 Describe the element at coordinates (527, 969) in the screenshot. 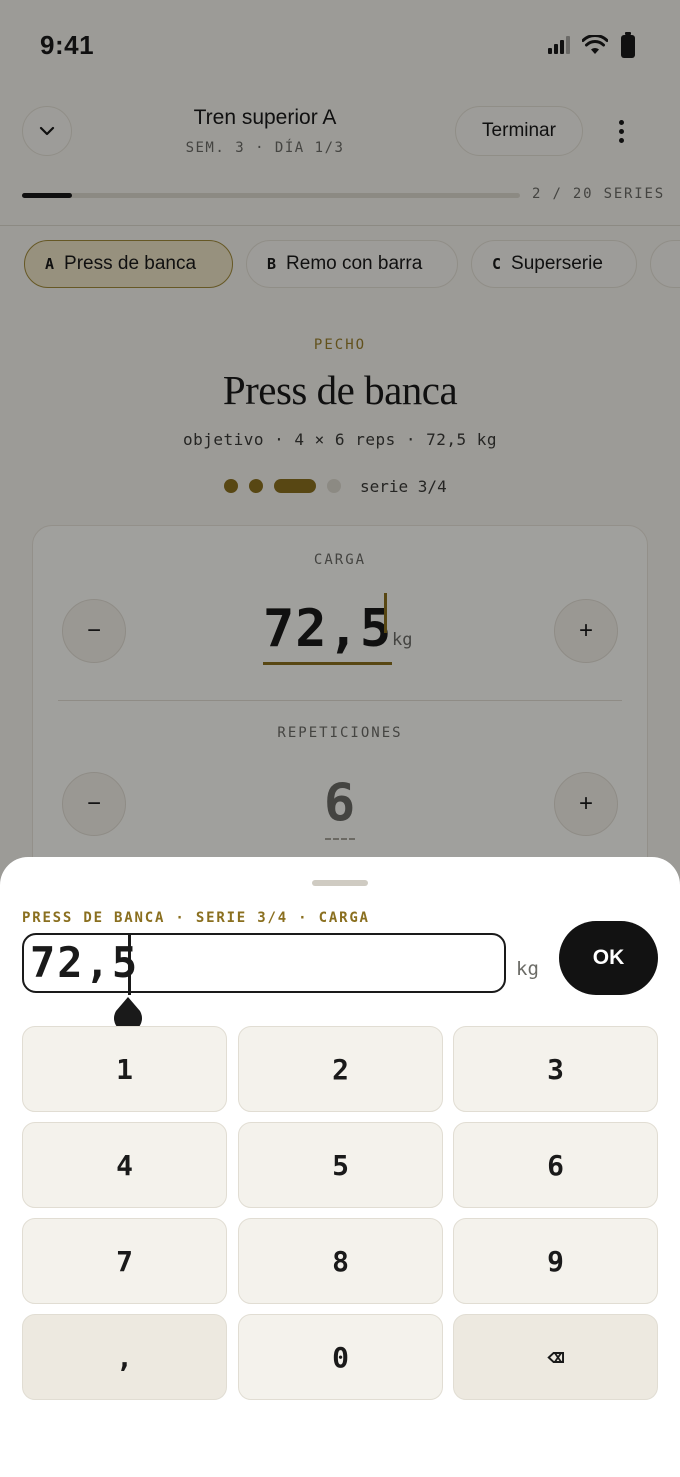

I see `sheet-unit: kg` at that location.